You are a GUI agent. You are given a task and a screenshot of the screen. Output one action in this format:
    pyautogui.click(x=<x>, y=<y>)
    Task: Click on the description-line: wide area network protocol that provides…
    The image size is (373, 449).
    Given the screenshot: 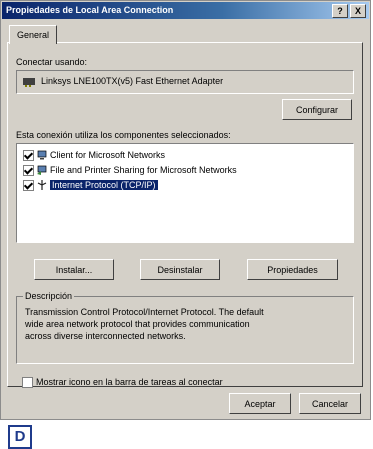 What is the action you would take?
    pyautogui.click(x=137, y=324)
    